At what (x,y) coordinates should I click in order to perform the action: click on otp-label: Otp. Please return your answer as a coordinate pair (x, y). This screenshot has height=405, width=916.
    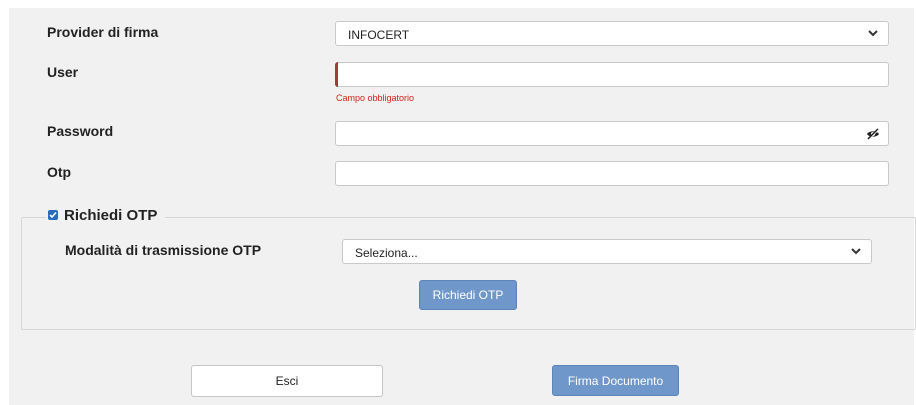
    Looking at the image, I should click on (59, 172).